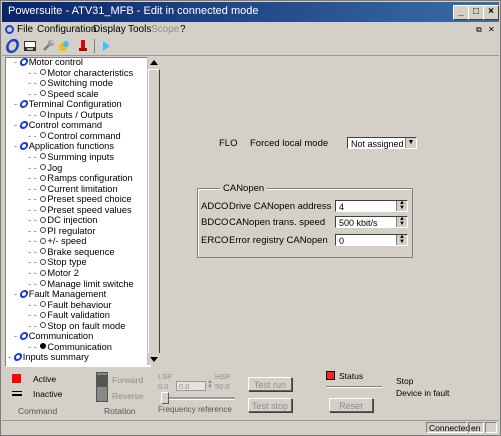 This screenshot has width=501, height=436. What do you see at coordinates (80, 199) in the screenshot?
I see `tree-item: - - Preset speed choice` at bounding box center [80, 199].